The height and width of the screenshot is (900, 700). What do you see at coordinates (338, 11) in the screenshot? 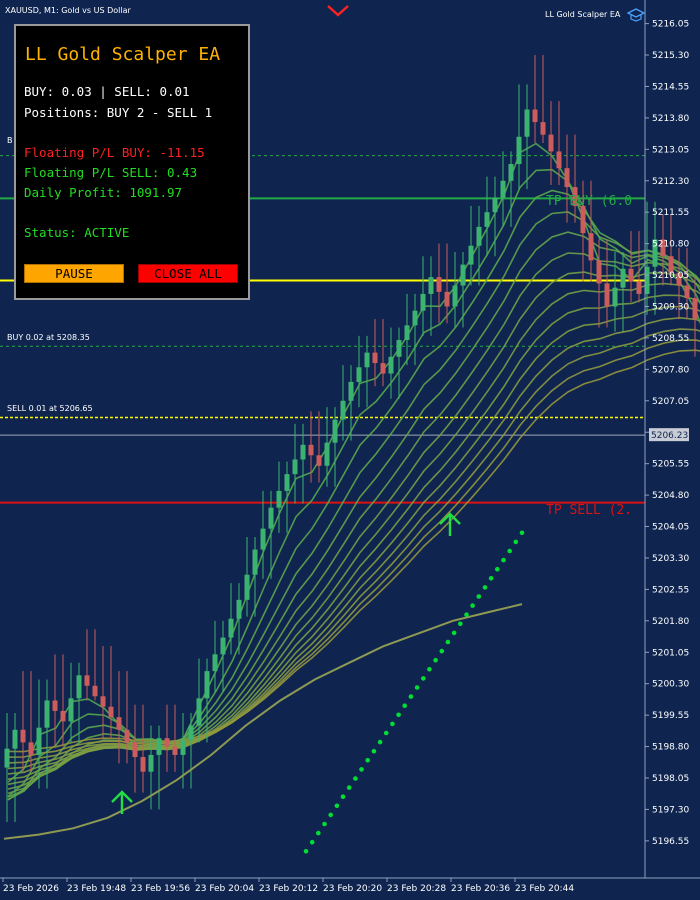
I see `down-arrow-icon` at bounding box center [338, 11].